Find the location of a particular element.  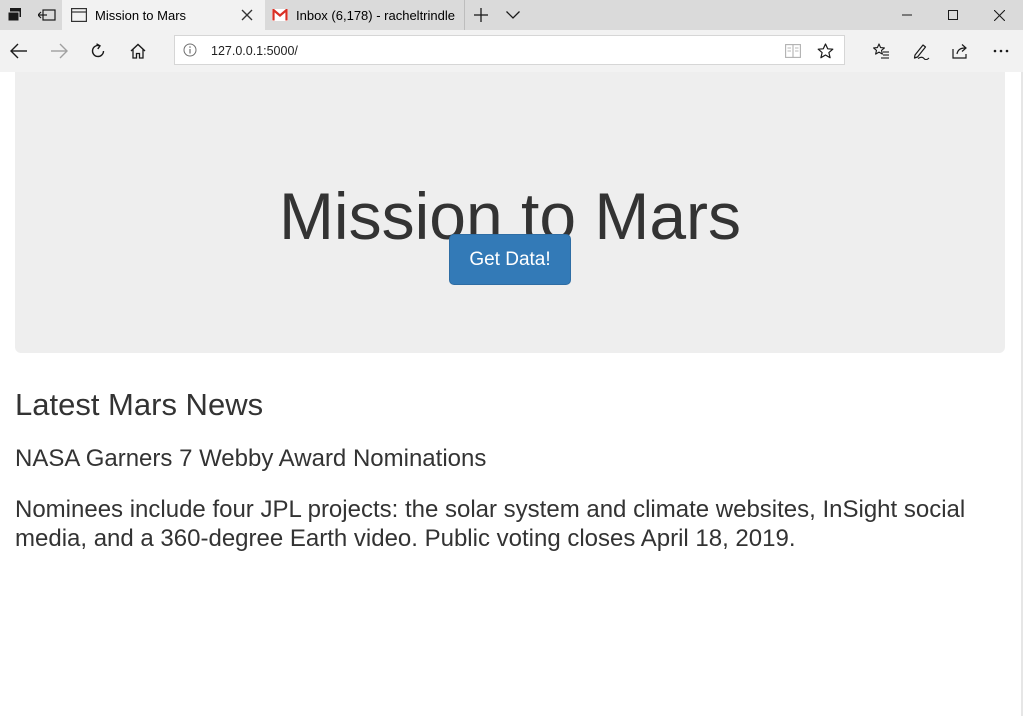

close-tab-icon is located at coordinates (247, 15).